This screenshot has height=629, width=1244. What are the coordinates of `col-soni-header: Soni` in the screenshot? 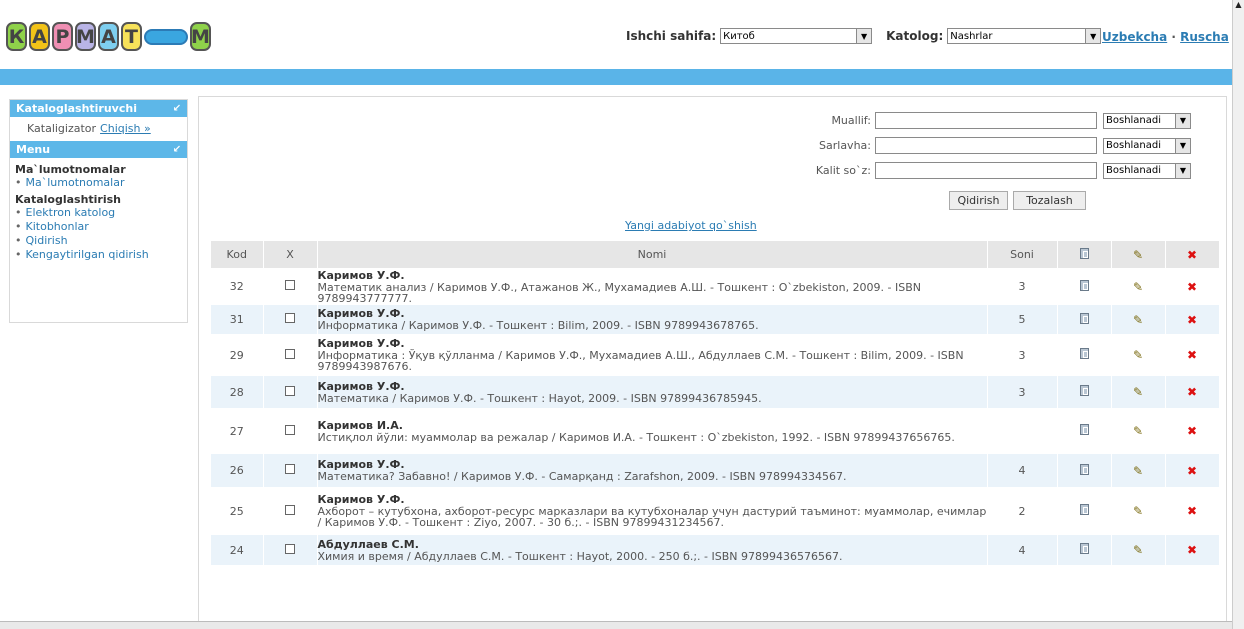 It's located at (1022, 254).